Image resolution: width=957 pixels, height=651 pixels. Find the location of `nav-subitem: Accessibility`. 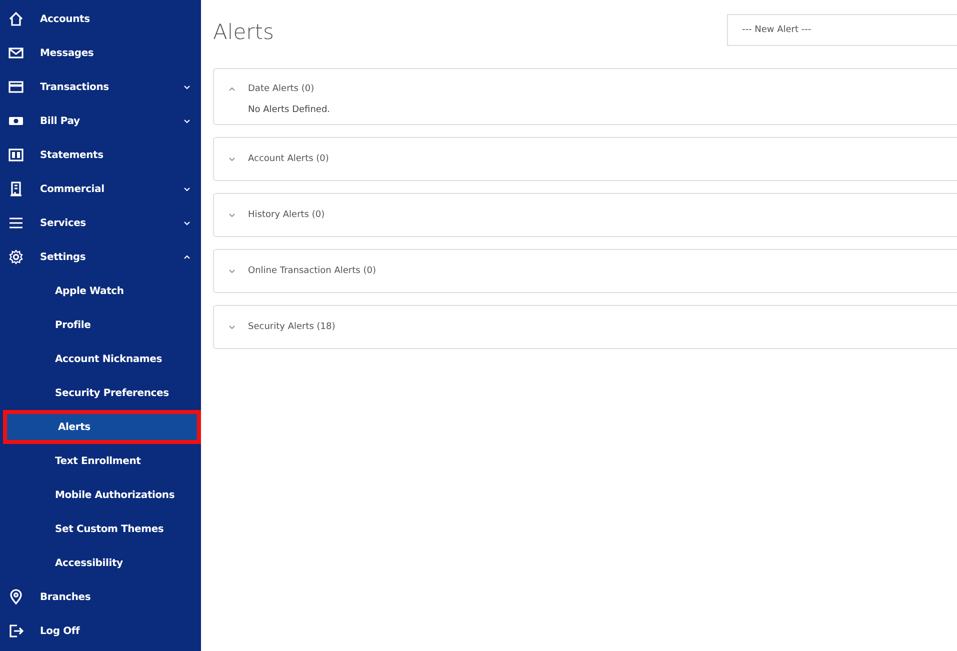

nav-subitem: Accessibility is located at coordinates (100, 563).